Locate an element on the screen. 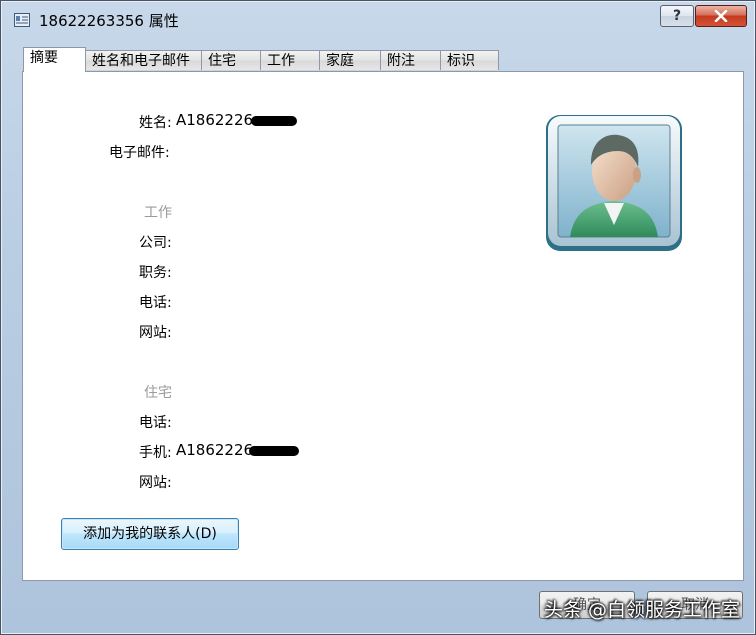 This screenshot has width=756, height=635. user-avatar-icon is located at coordinates (614, 183).